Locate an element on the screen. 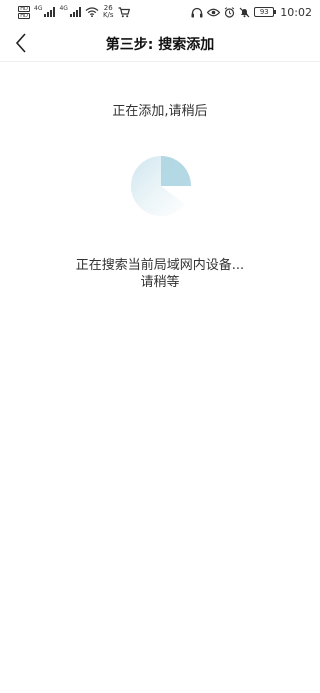 The image size is (320, 693). header: 第三步: 搜索添加 is located at coordinates (160, 43).